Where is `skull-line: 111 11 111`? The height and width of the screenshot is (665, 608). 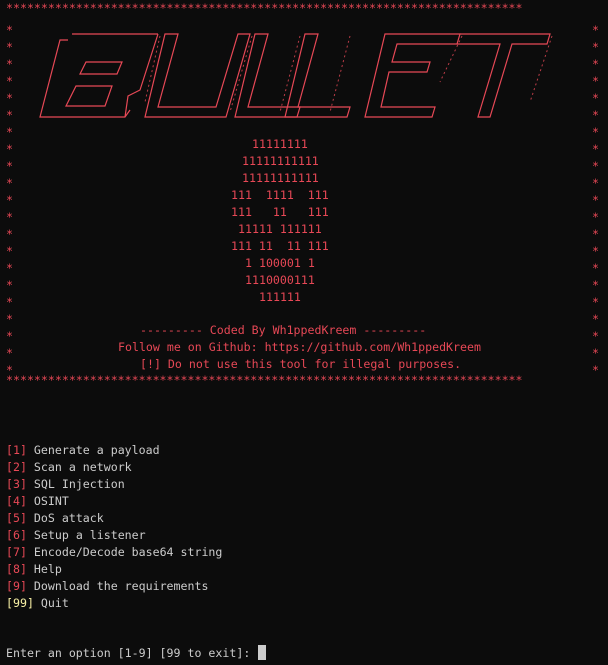 skull-line: 111 11 111 is located at coordinates (280, 212).